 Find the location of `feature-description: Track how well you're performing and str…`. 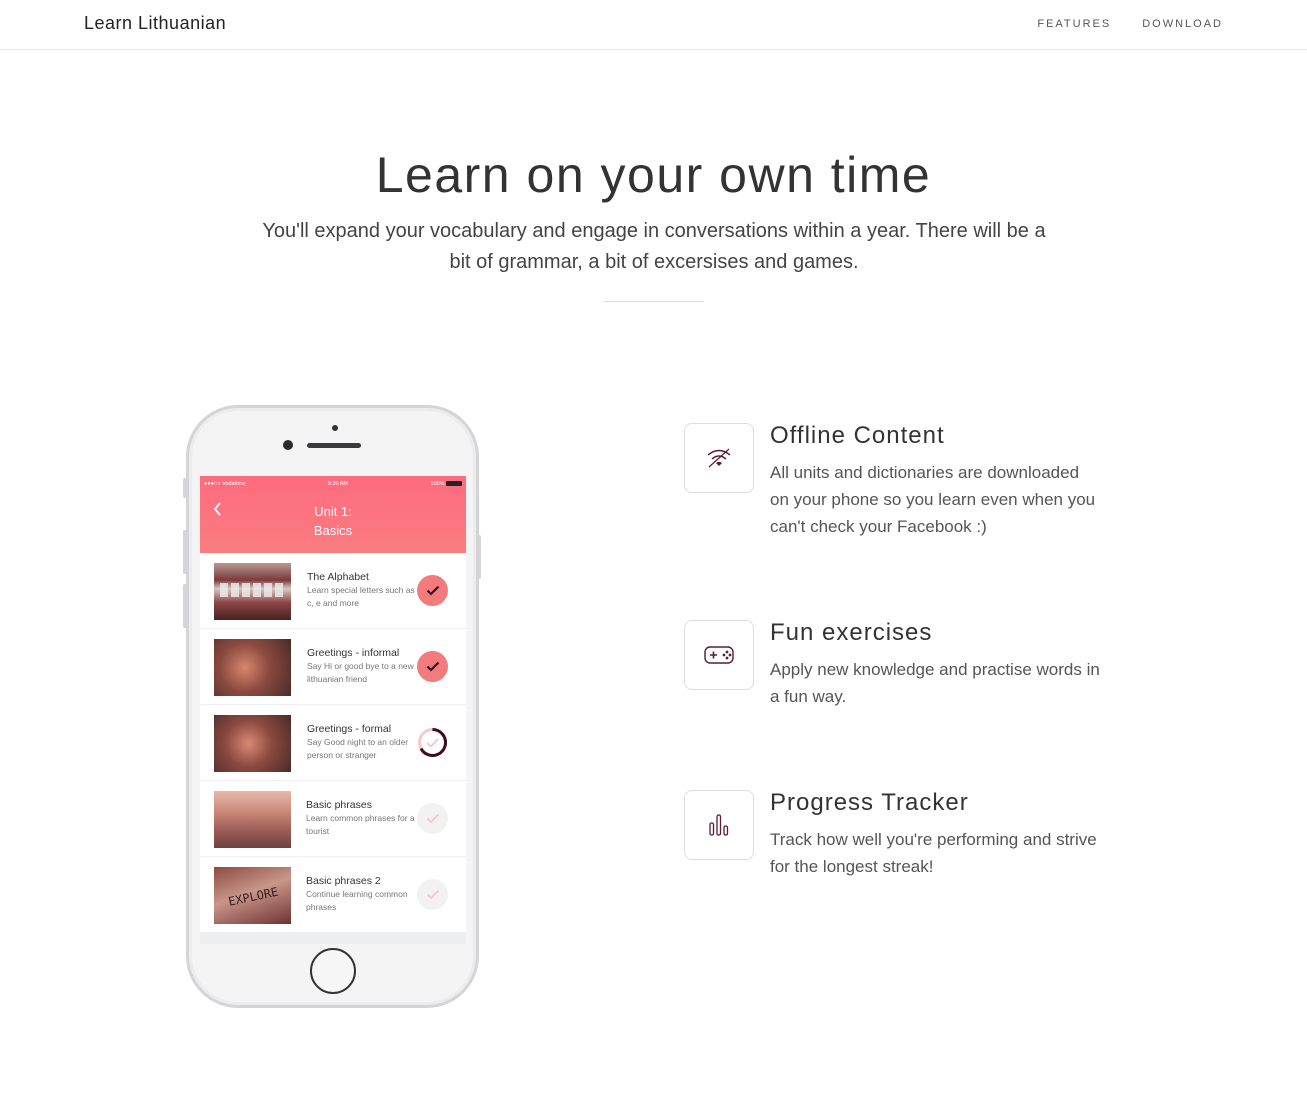

feature-description: Track how well you're performing and str… is located at coordinates (933, 853).